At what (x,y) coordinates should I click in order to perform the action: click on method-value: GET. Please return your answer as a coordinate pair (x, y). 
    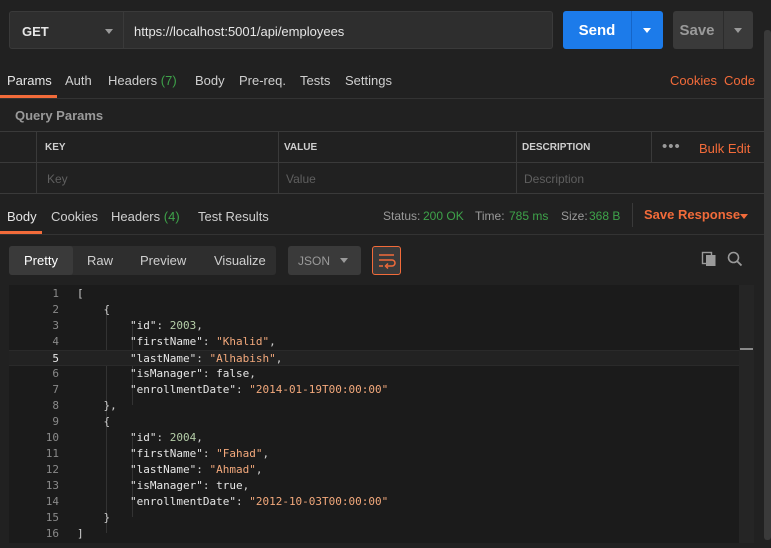
    Looking at the image, I should click on (35, 31).